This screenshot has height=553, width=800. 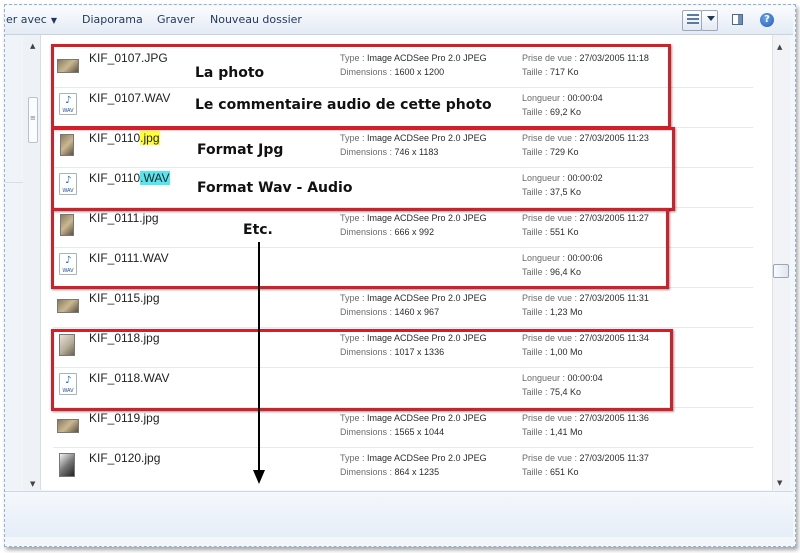 What do you see at coordinates (230, 73) in the screenshot?
I see `annotation-photo: La photo` at bounding box center [230, 73].